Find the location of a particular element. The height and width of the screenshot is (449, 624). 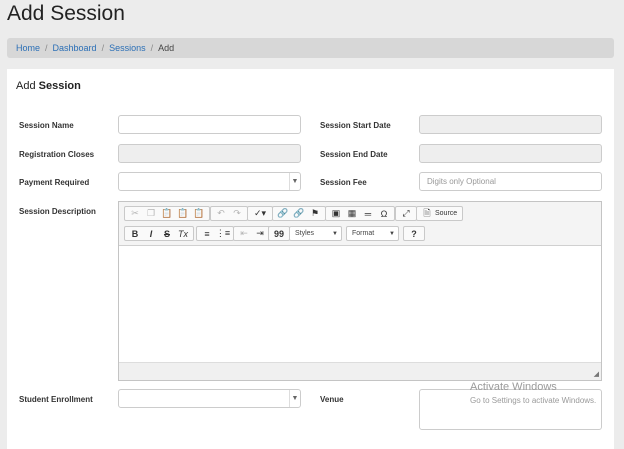

list-group: ≡ ⋮≡ is located at coordinates (215, 233).